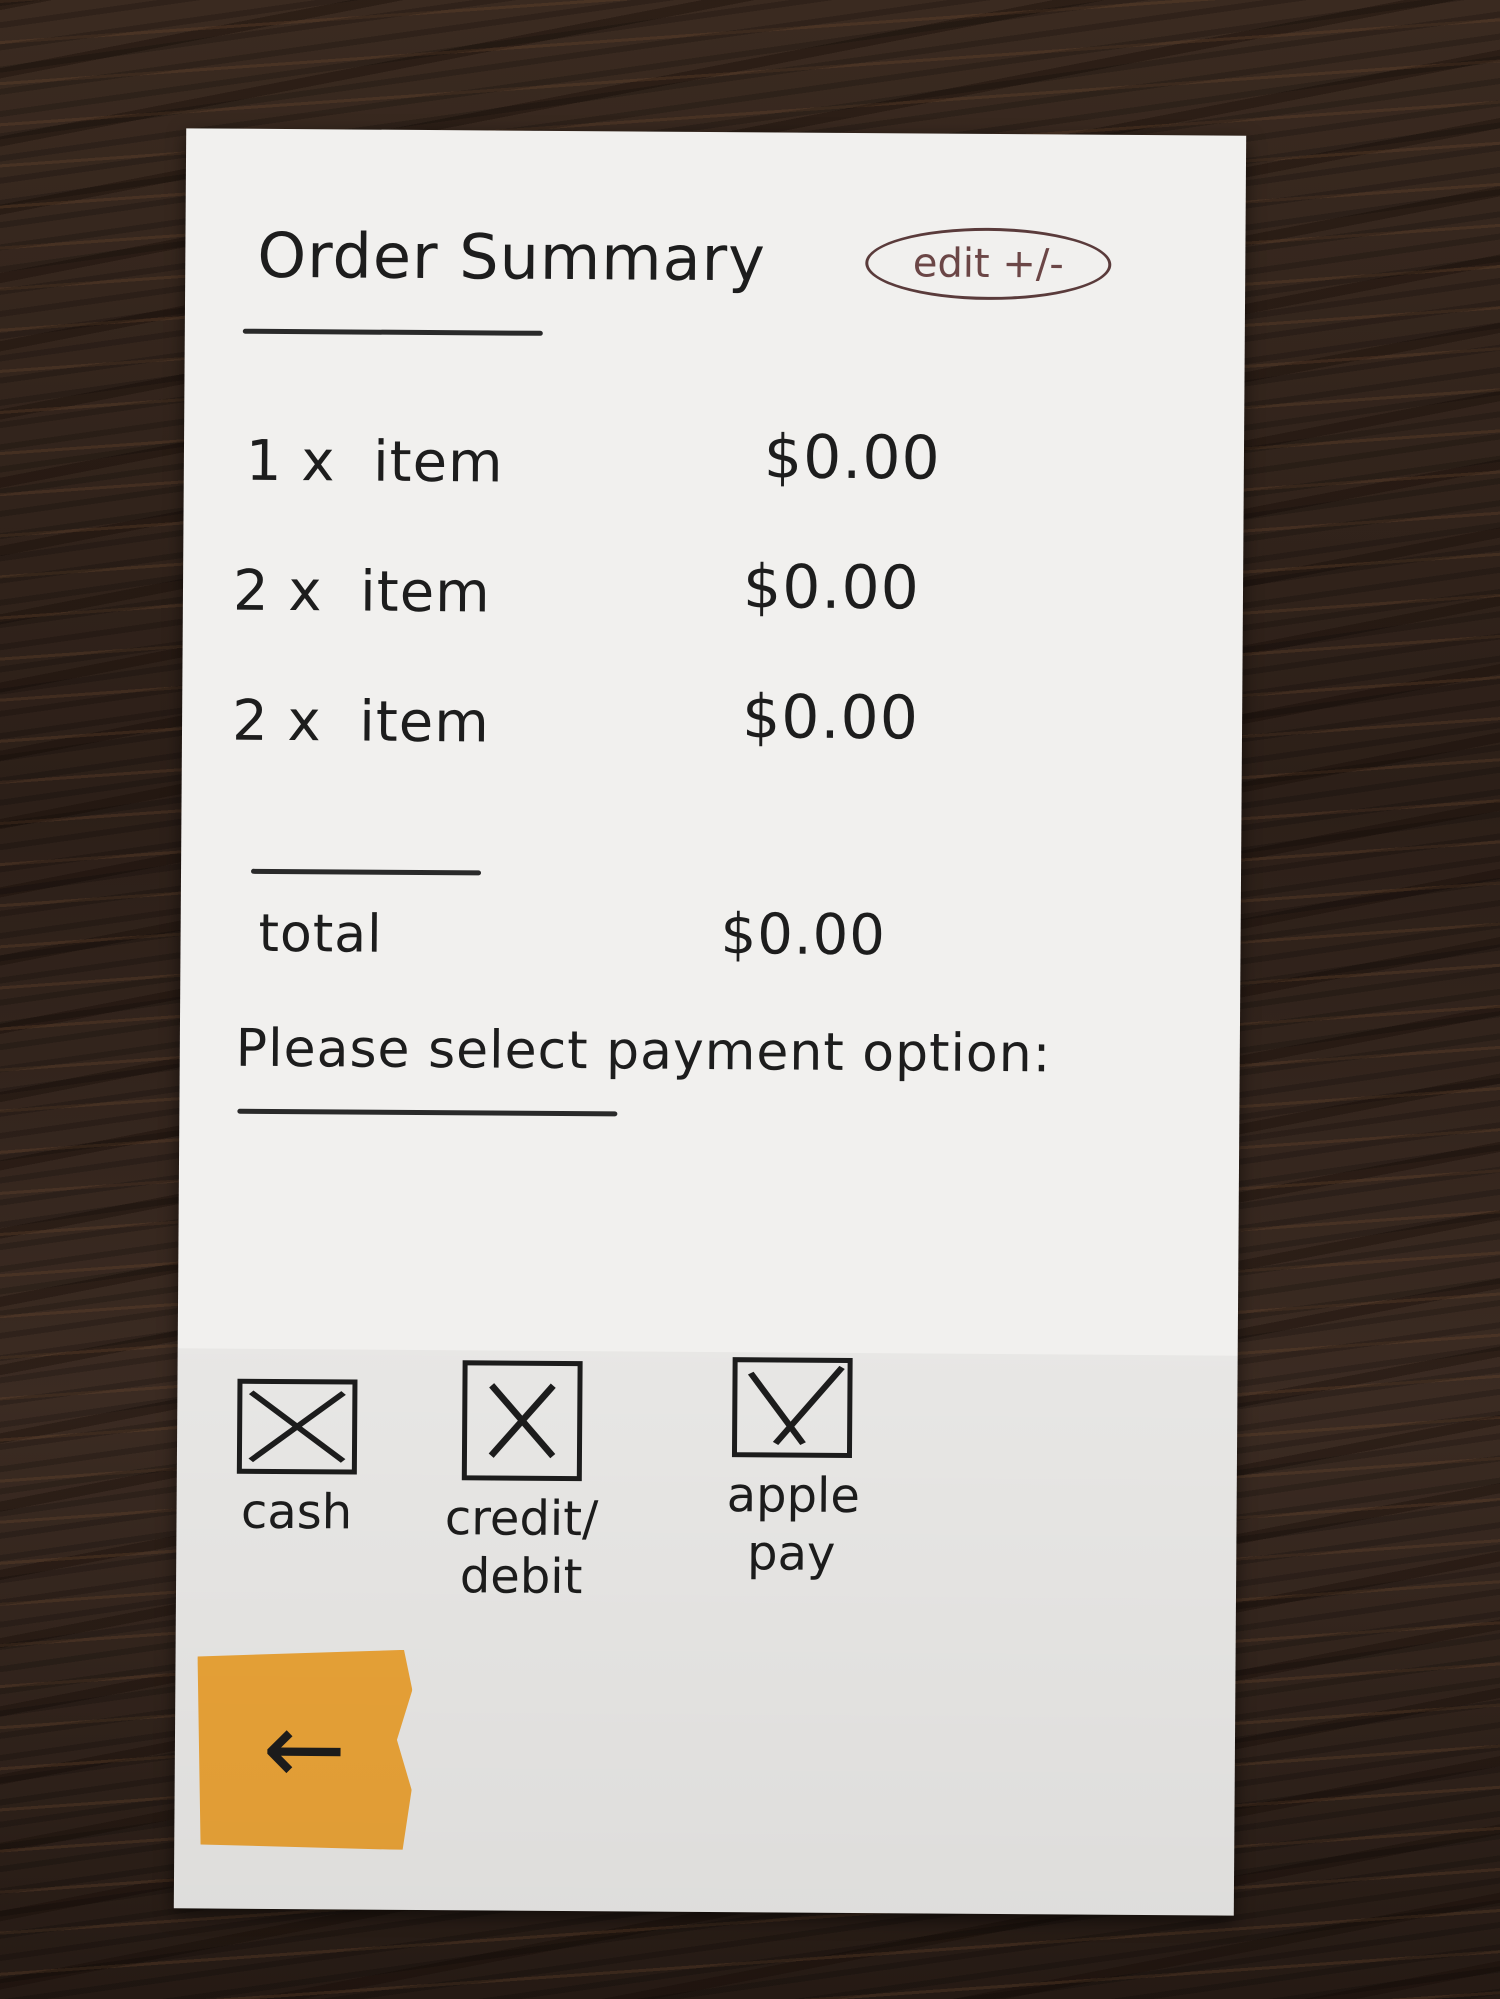 The height and width of the screenshot is (1999, 1500). What do you see at coordinates (643, 1051) in the screenshot?
I see `payment-prompt: Please select payment option:` at bounding box center [643, 1051].